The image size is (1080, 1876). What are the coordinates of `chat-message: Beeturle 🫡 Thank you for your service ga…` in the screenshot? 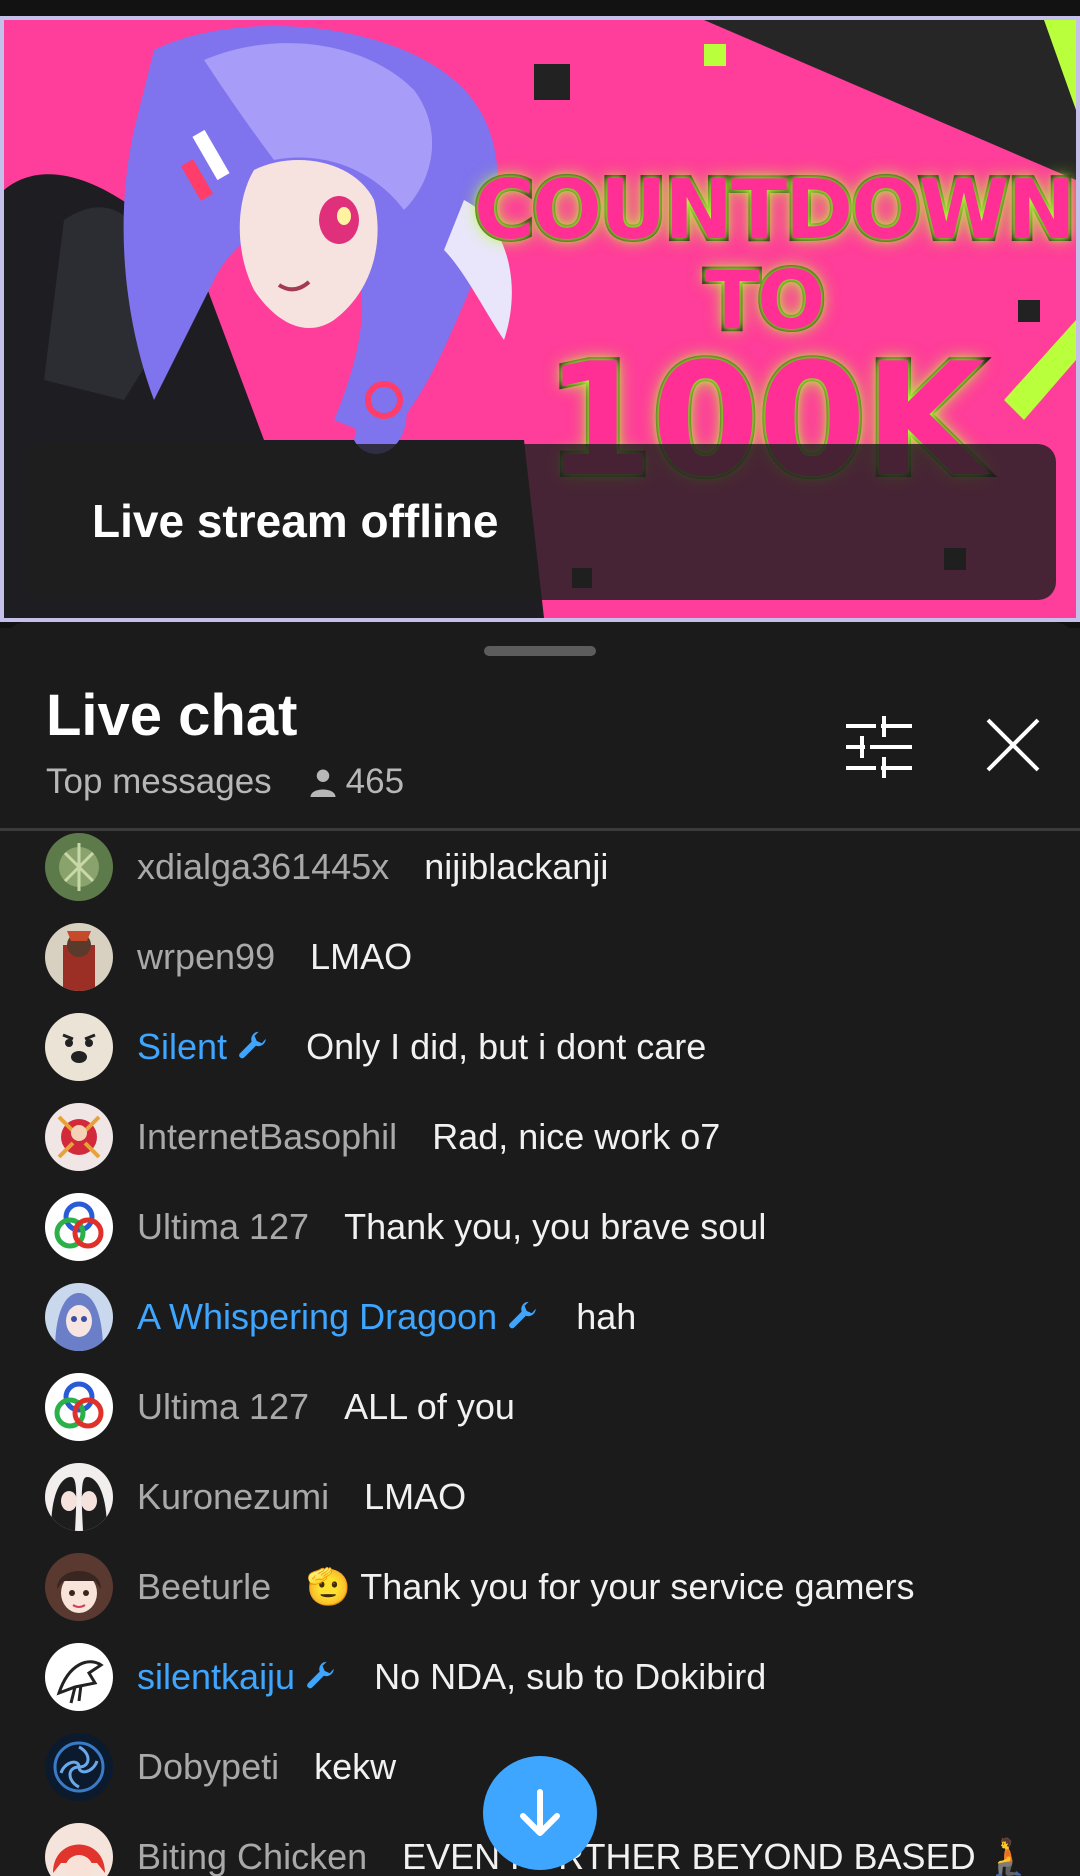 It's located at (540, 1587).